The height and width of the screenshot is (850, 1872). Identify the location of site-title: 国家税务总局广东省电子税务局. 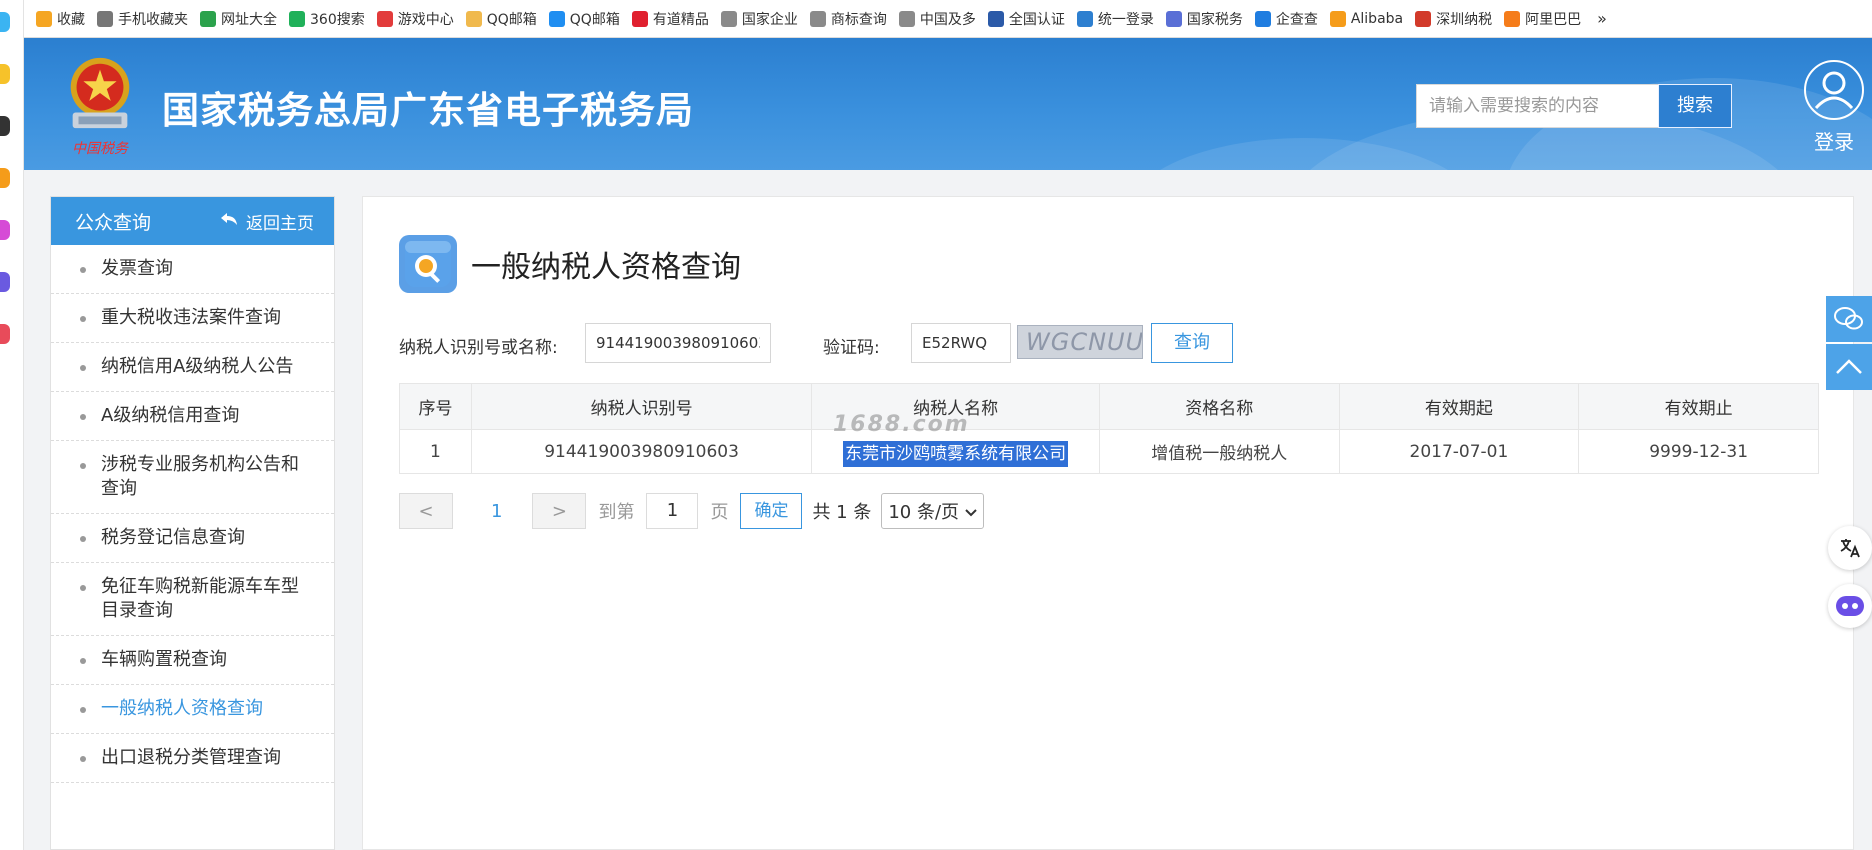
(428, 110).